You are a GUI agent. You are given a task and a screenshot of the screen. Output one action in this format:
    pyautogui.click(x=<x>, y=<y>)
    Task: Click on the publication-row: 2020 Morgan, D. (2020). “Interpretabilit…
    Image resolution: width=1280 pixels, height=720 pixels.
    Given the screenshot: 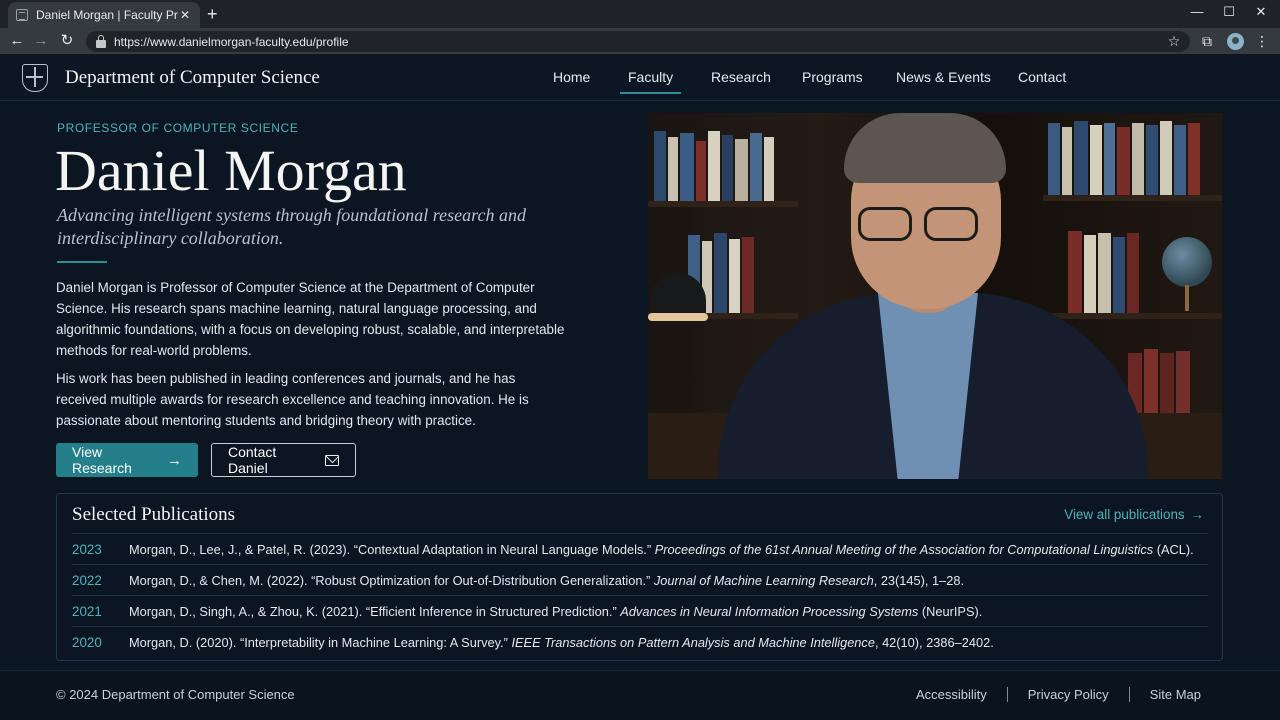 What is the action you would take?
    pyautogui.click(x=640, y=641)
    